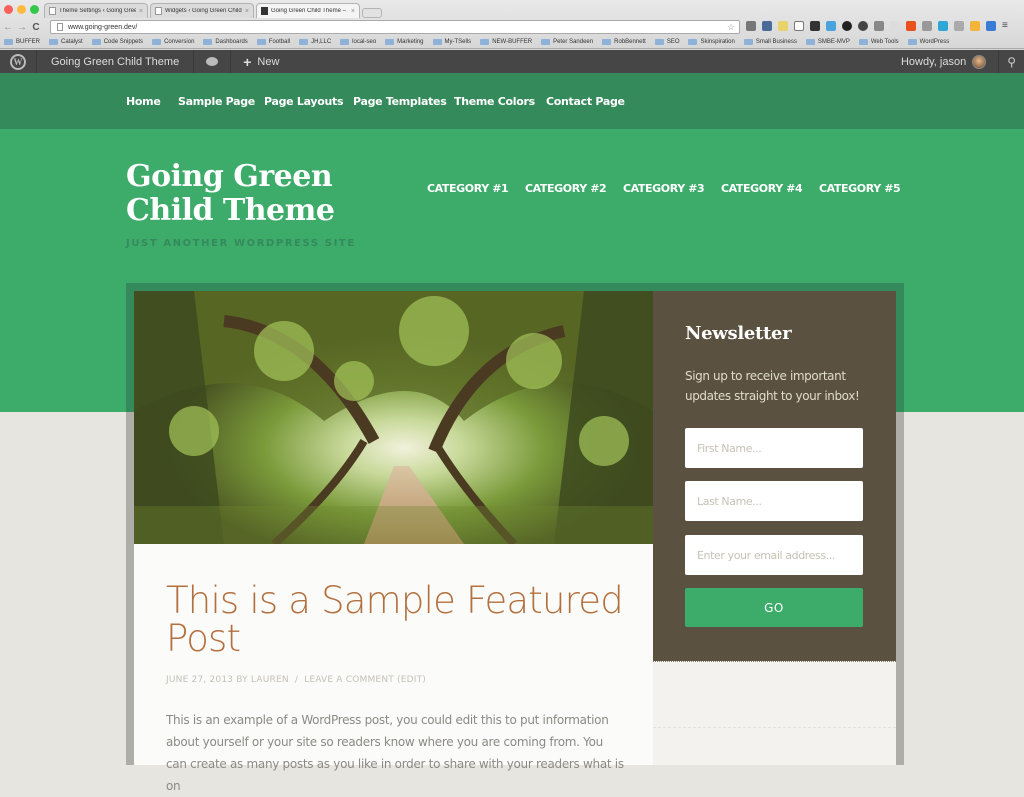  I want to click on bookmark-item: local-seo, so click(358, 42).